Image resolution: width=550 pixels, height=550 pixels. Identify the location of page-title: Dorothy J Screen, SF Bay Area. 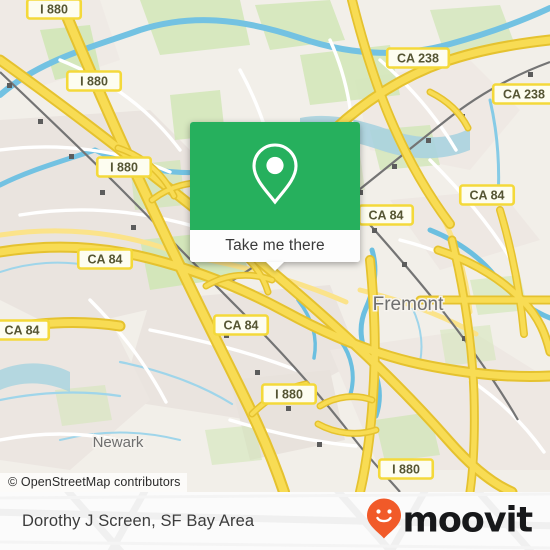
(138, 521).